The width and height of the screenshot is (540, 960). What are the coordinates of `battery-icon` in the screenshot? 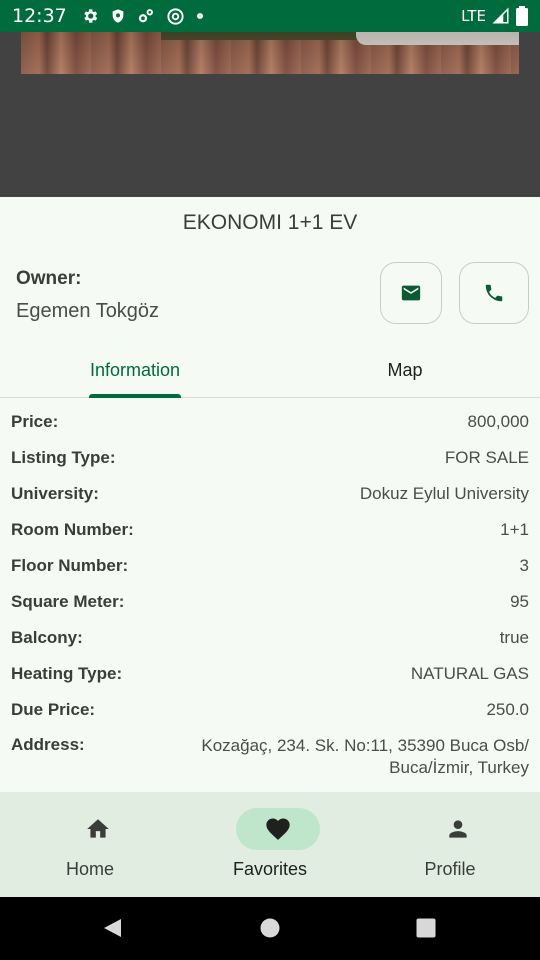 It's located at (522, 16).